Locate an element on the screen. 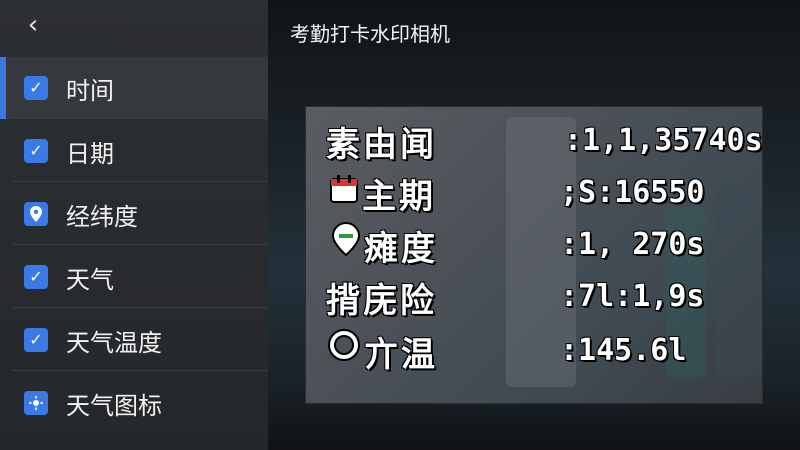 The height and width of the screenshot is (450, 800). chevron-left-icon: ‹ is located at coordinates (33, 25).